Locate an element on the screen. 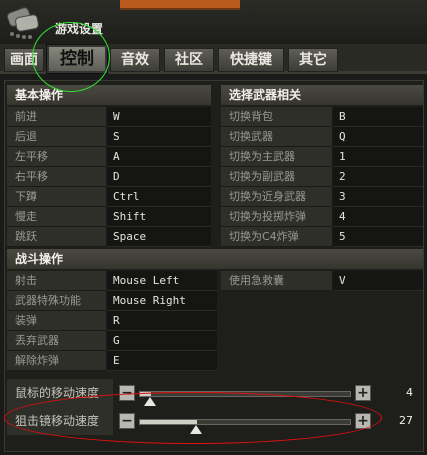 The width and height of the screenshot is (427, 455). combat-row: 使用急救囊 V is located at coordinates (322, 281).